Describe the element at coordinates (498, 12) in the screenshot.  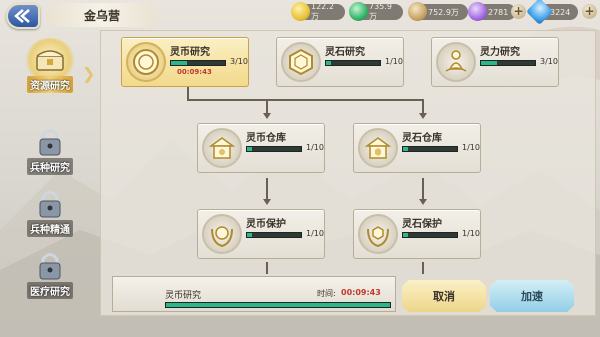
I see `resource-value: 2781` at that location.